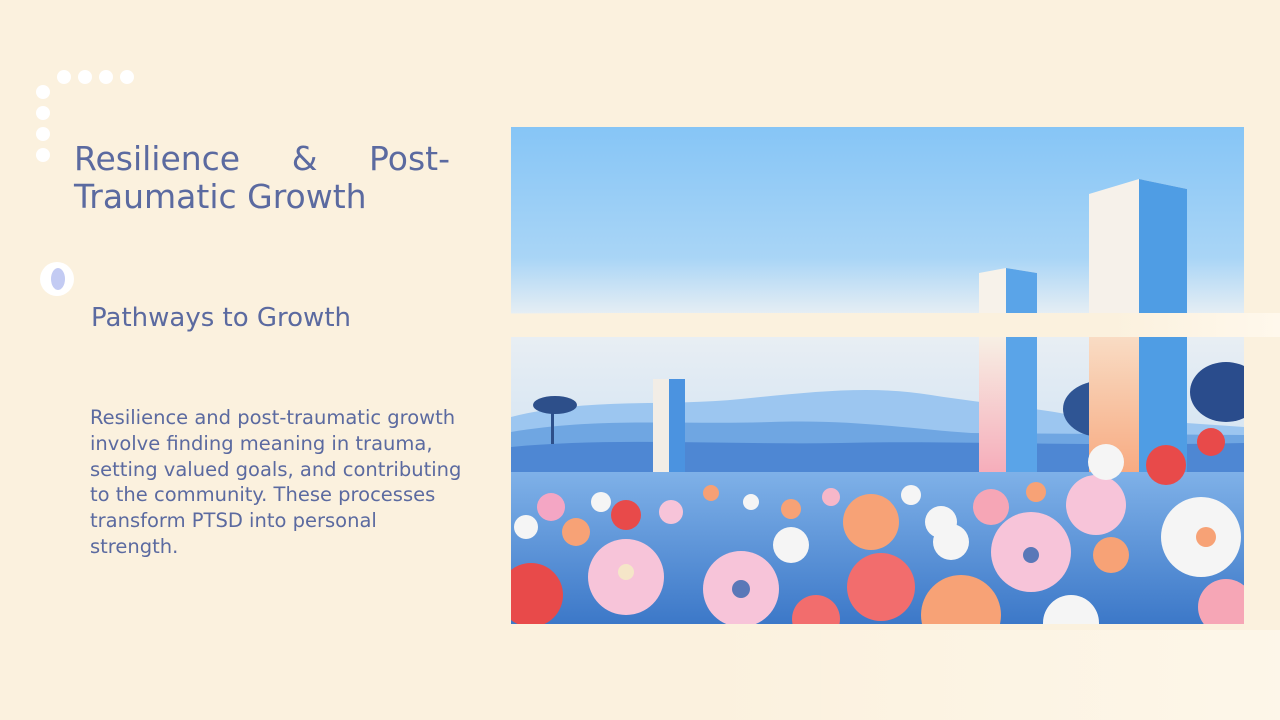  I want to click on divider-band, so click(862, 325).